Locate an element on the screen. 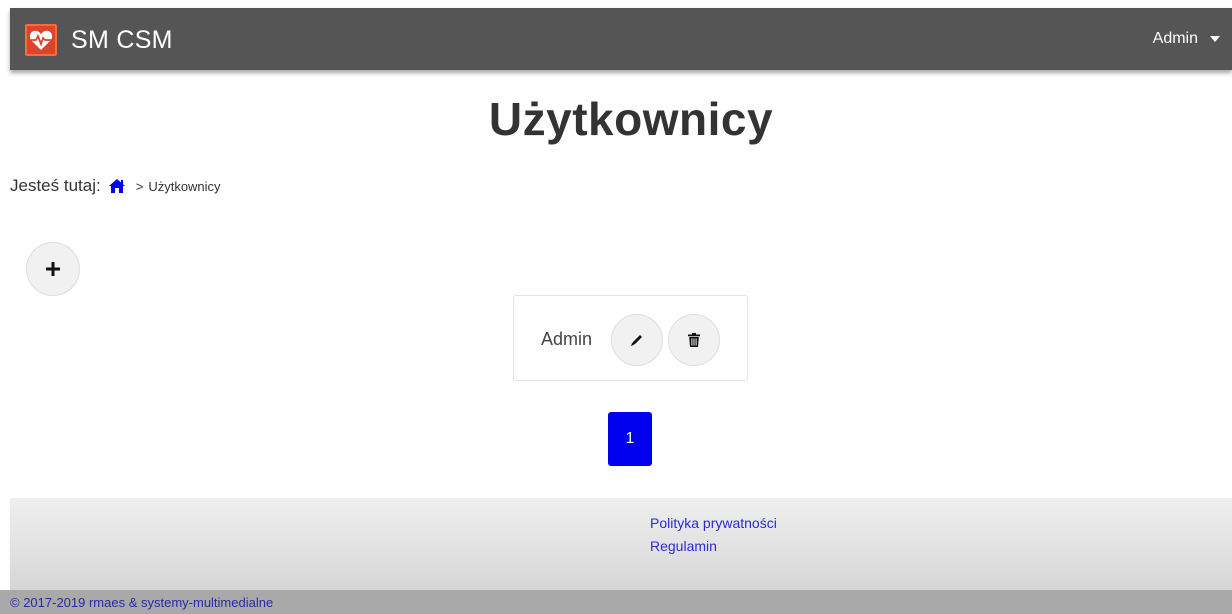  terms-link: Regulamin is located at coordinates (713, 546).